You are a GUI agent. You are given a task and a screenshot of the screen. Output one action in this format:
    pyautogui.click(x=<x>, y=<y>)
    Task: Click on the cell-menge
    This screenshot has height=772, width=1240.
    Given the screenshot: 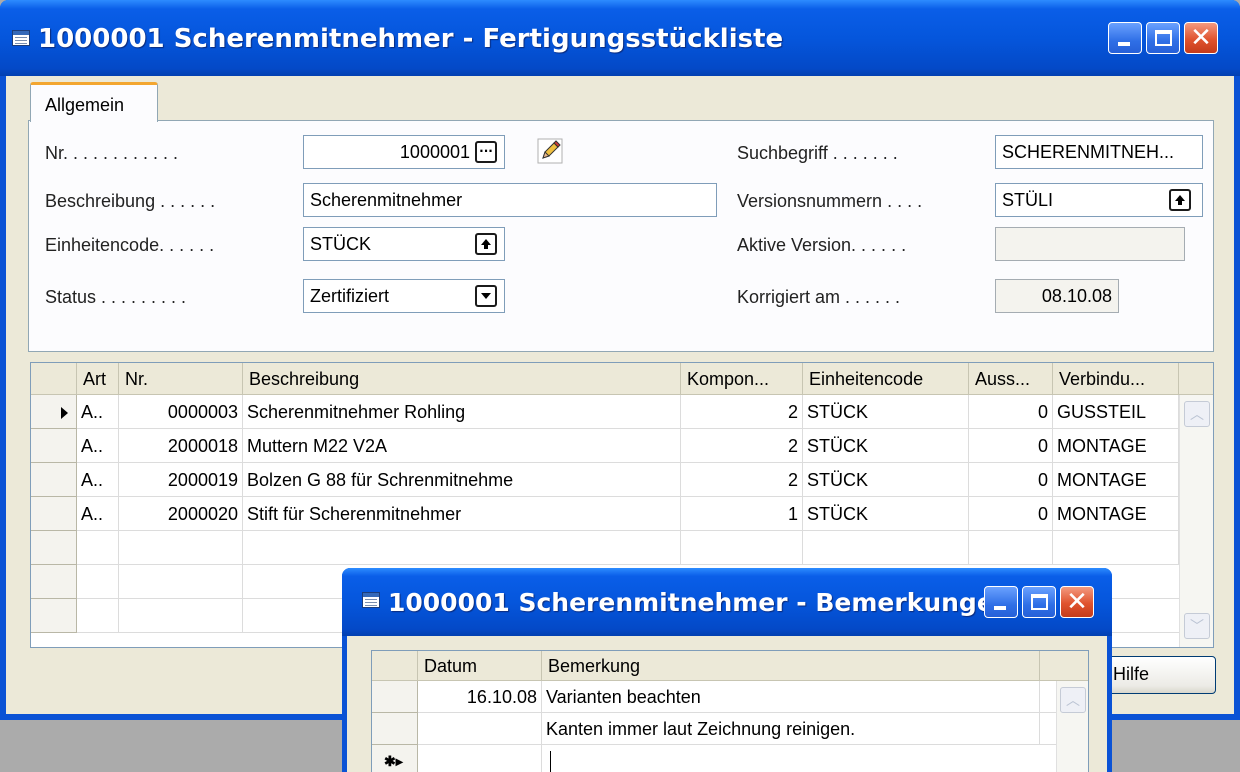 What is the action you would take?
    pyautogui.click(x=742, y=548)
    